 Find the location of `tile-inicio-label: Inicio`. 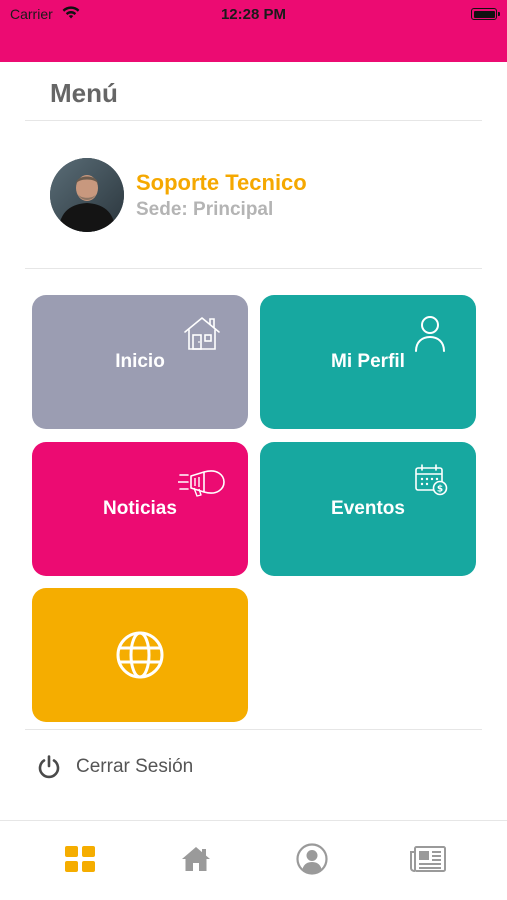

tile-inicio-label: Inicio is located at coordinates (140, 361).